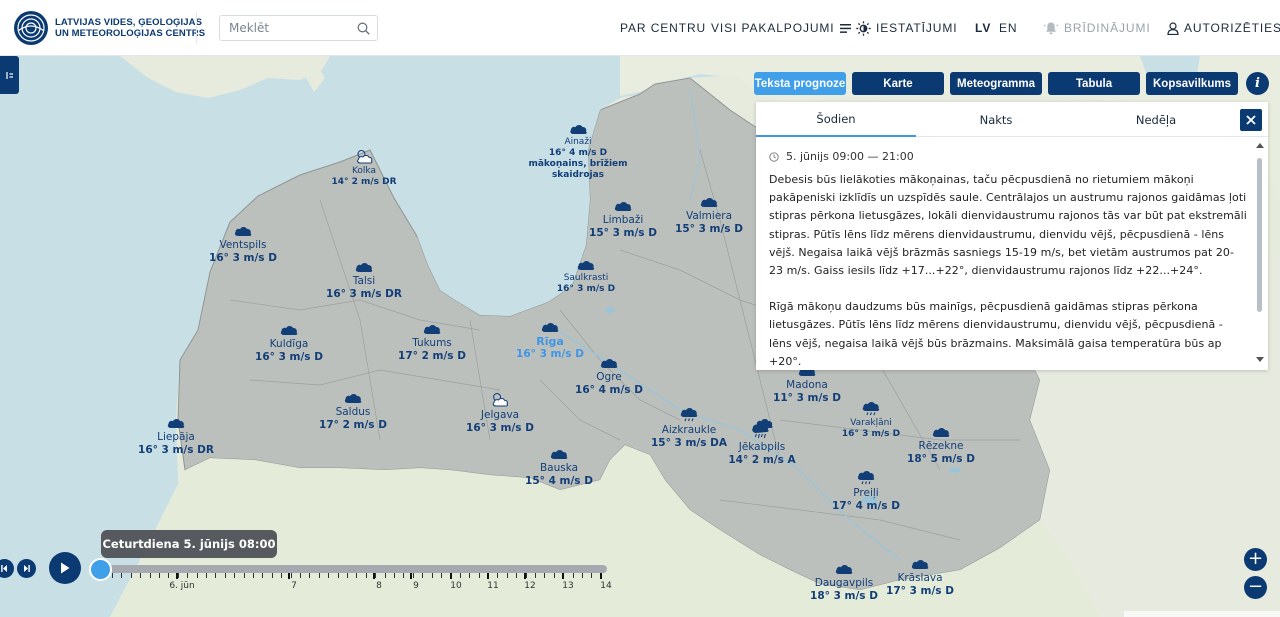 Image resolution: width=1280 pixels, height=617 pixels. What do you see at coordinates (762, 442) in the screenshot?
I see `station-jekabpils: Jēkabpils 14° 2 m/s A` at bounding box center [762, 442].